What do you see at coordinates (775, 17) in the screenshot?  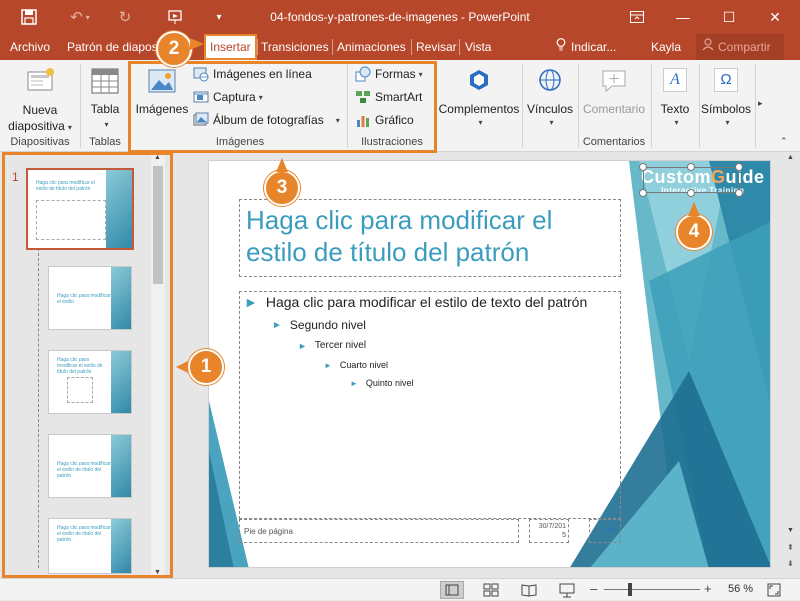 I see `close-icon: ✕` at bounding box center [775, 17].